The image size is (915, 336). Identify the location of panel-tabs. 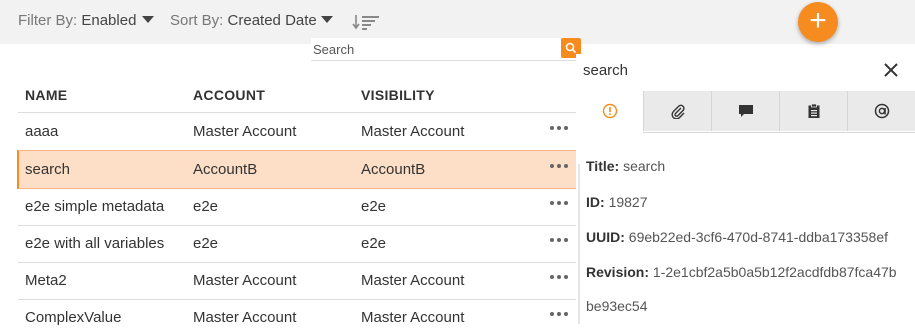
(745, 111).